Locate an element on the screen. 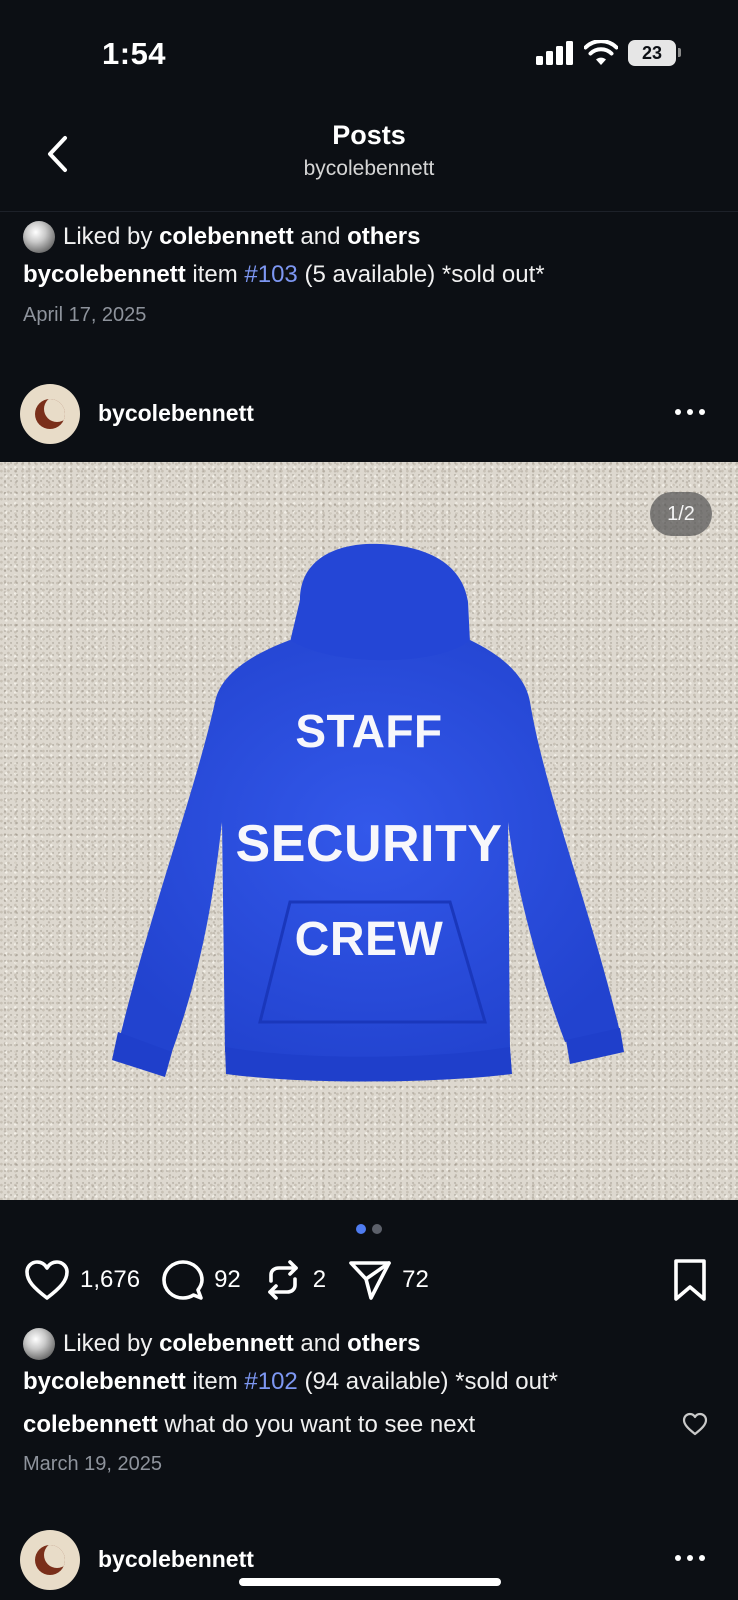  comment-bubble-icon is located at coordinates (183, 1280).